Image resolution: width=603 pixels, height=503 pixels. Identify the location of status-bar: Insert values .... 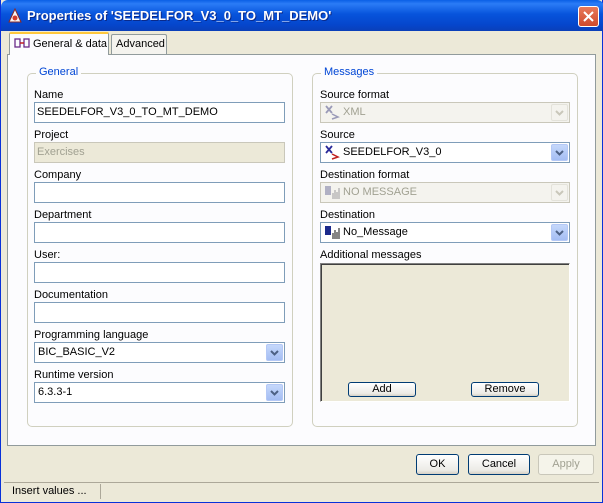
(301, 491).